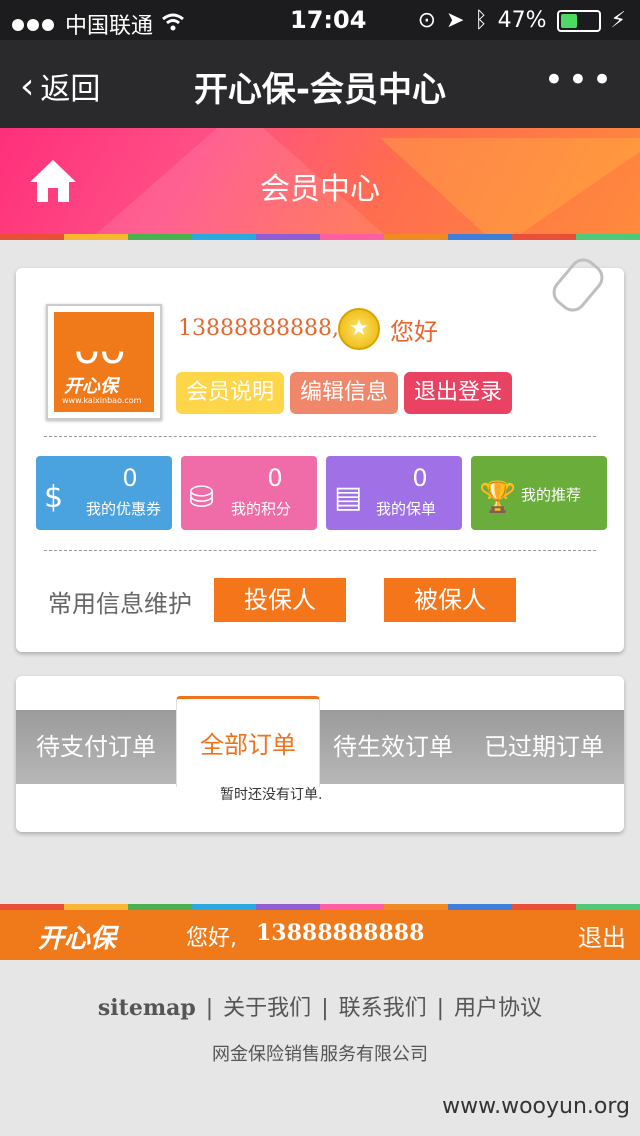  What do you see at coordinates (130, 478) in the screenshot?
I see `coupon-count: 0` at bounding box center [130, 478].